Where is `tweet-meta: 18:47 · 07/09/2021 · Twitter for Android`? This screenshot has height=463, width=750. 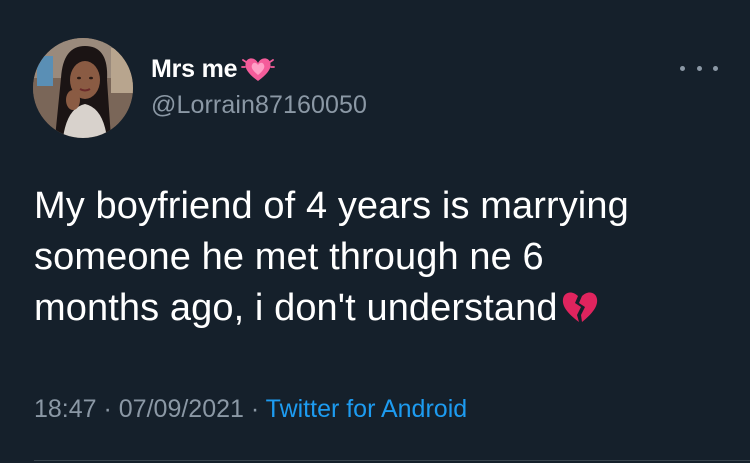
tweet-meta: 18:47 · 07/09/2021 · Twitter for Android is located at coordinates (250, 409).